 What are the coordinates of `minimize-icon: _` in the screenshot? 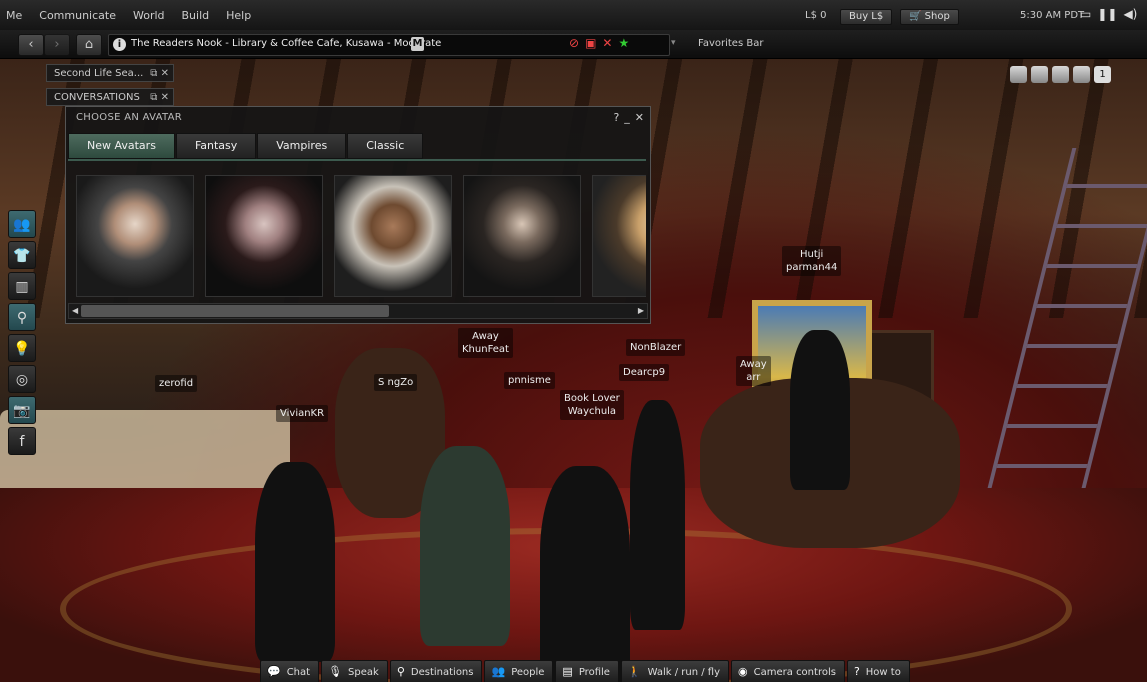 It's located at (627, 117).